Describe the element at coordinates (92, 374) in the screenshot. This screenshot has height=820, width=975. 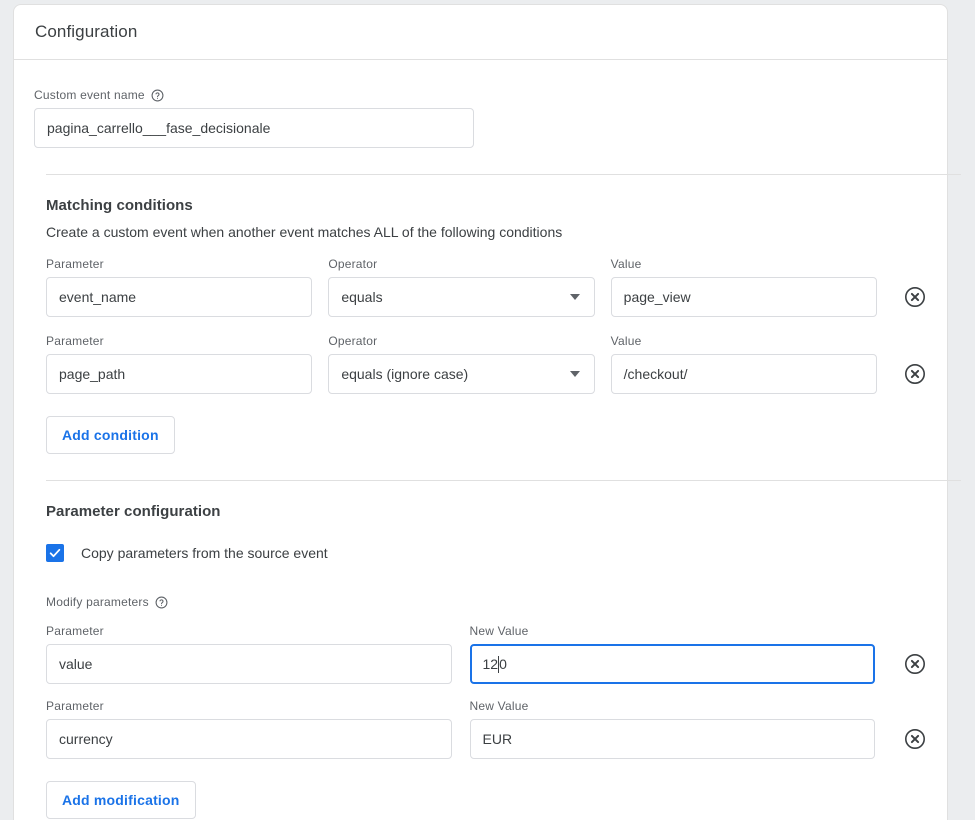
I see `condition-parameter-value: page_path` at that location.